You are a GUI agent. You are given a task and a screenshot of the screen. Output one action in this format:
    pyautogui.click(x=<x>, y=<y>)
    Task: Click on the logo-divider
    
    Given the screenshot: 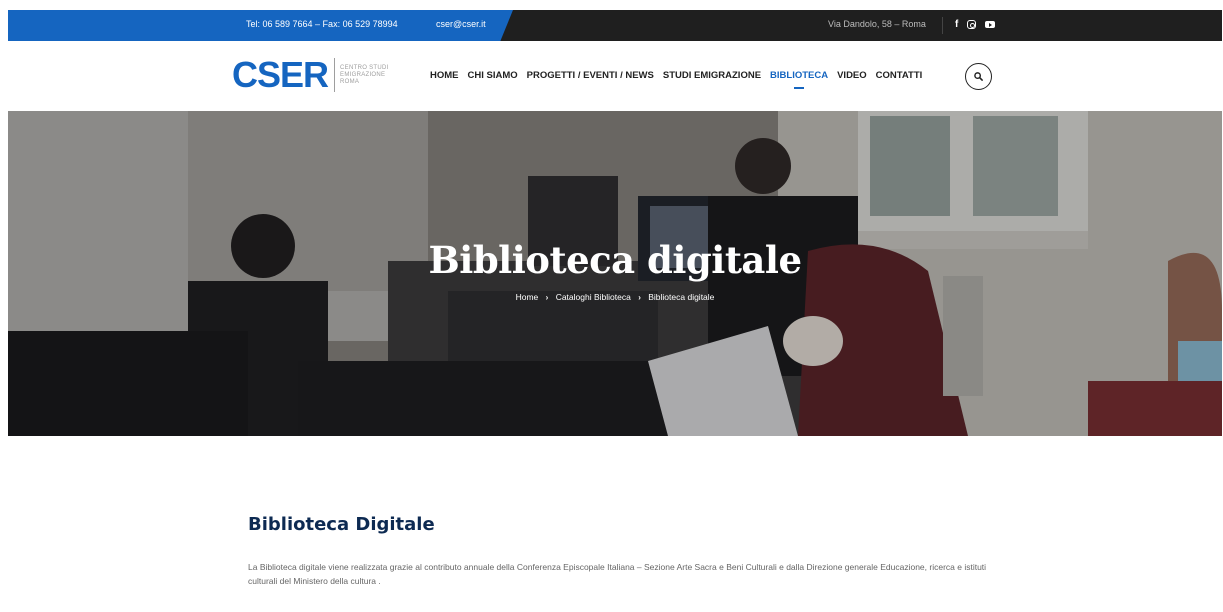 What is the action you would take?
    pyautogui.click(x=335, y=75)
    